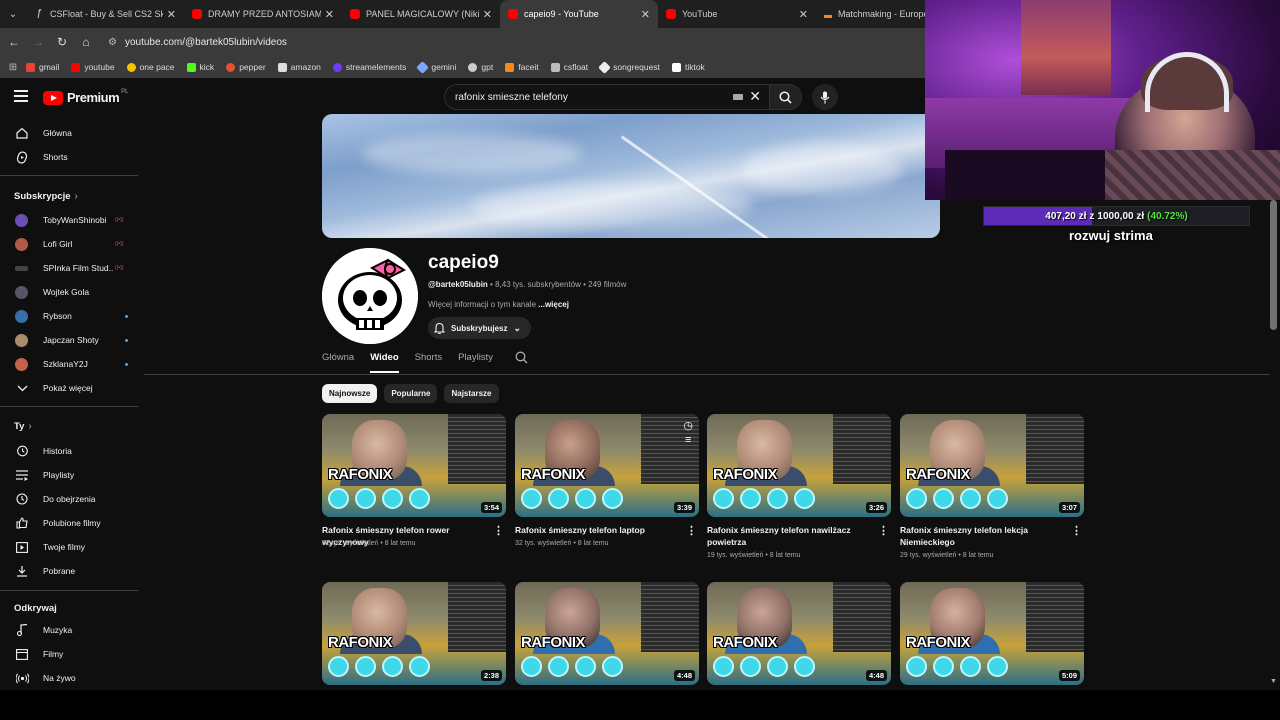  What do you see at coordinates (799, 465) in the screenshot?
I see `video-thumbnail: RAFONIX 3:26` at bounding box center [799, 465].